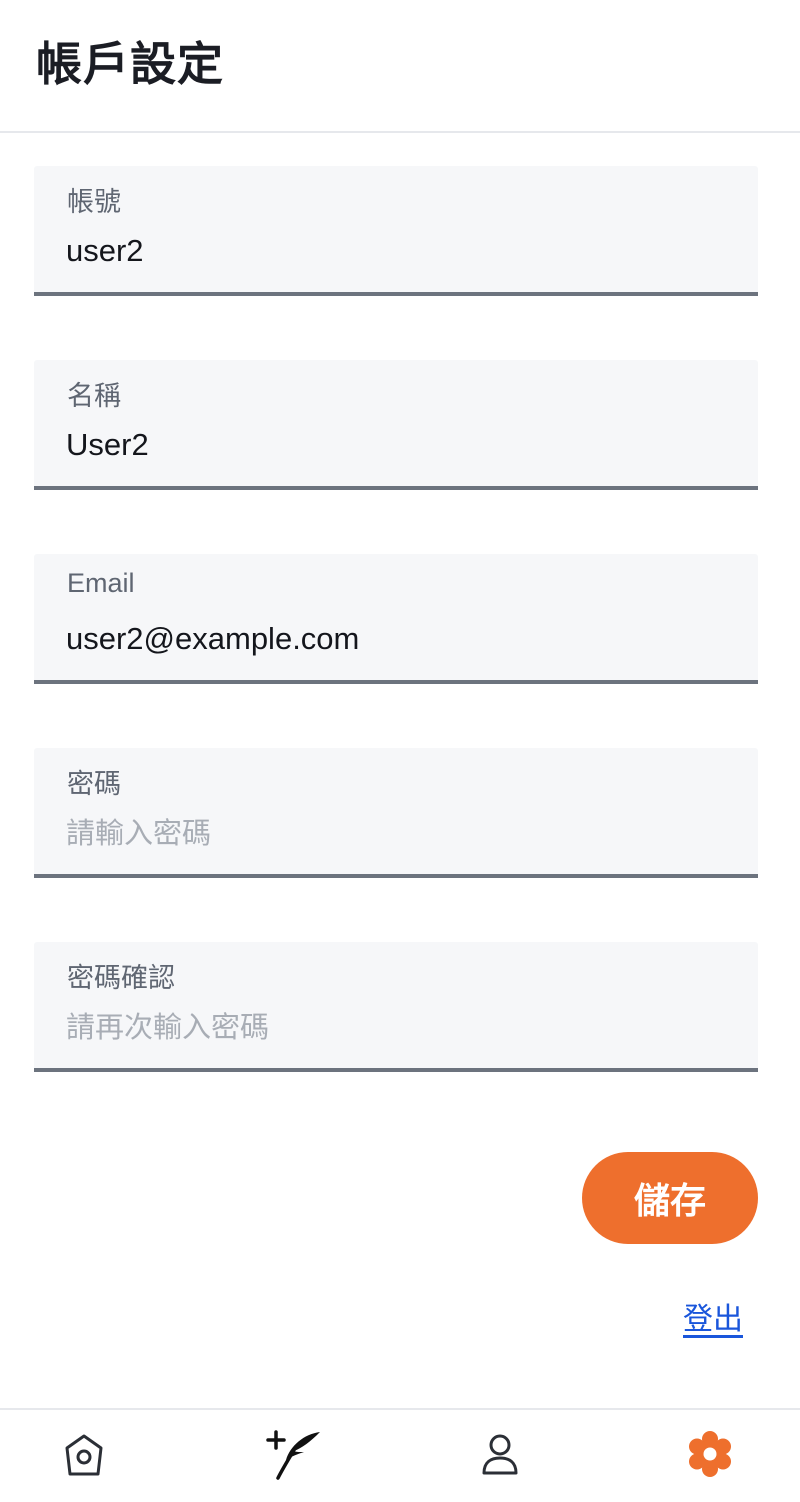 This screenshot has height=1502, width=800. Describe the element at coordinates (130, 64) in the screenshot. I see `page-title: 帳戶設定` at that location.